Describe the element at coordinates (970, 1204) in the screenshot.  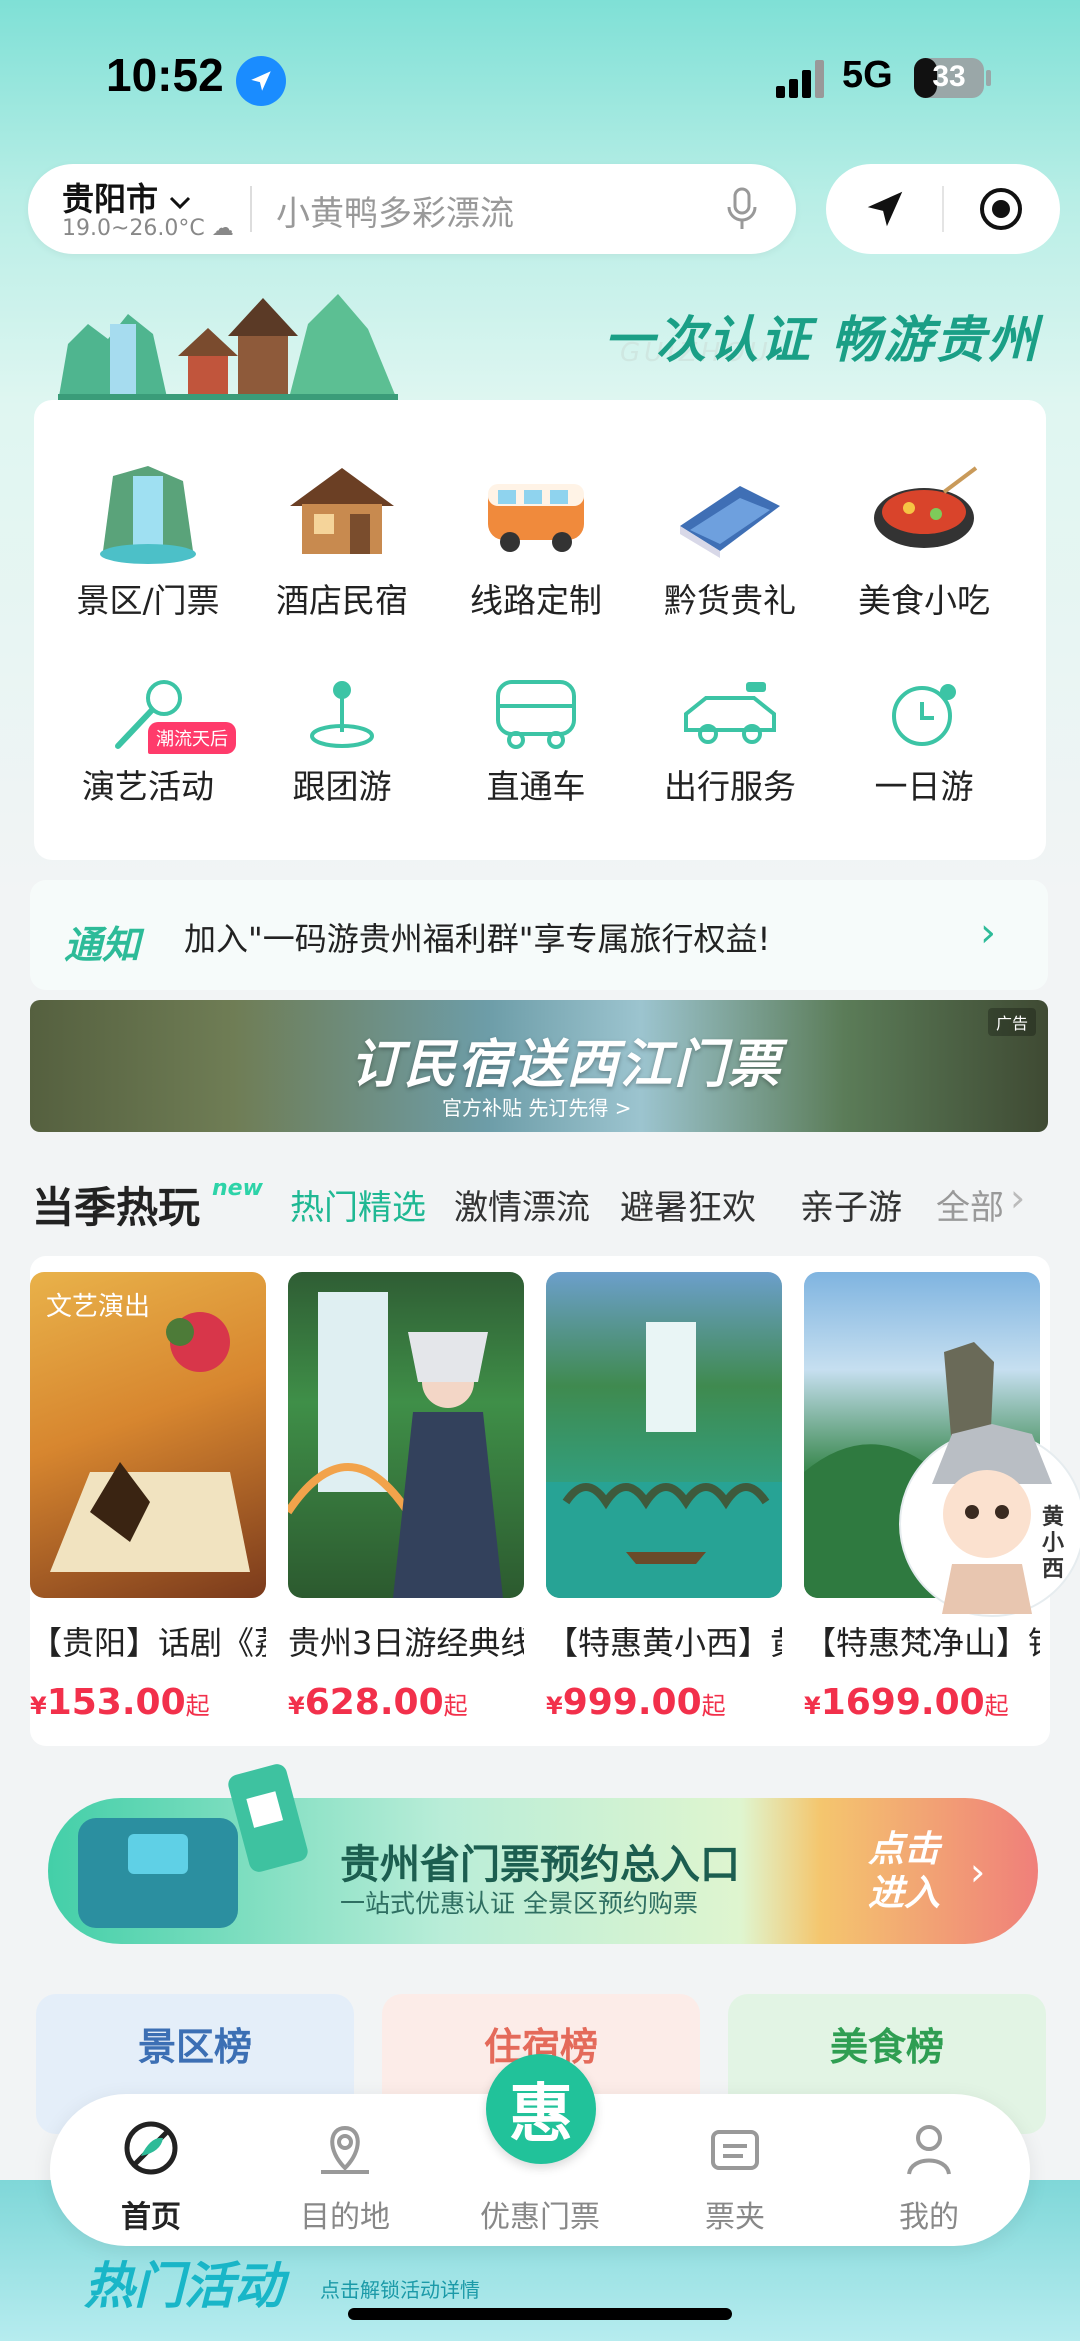
I see `tab-all: 全部` at that location.